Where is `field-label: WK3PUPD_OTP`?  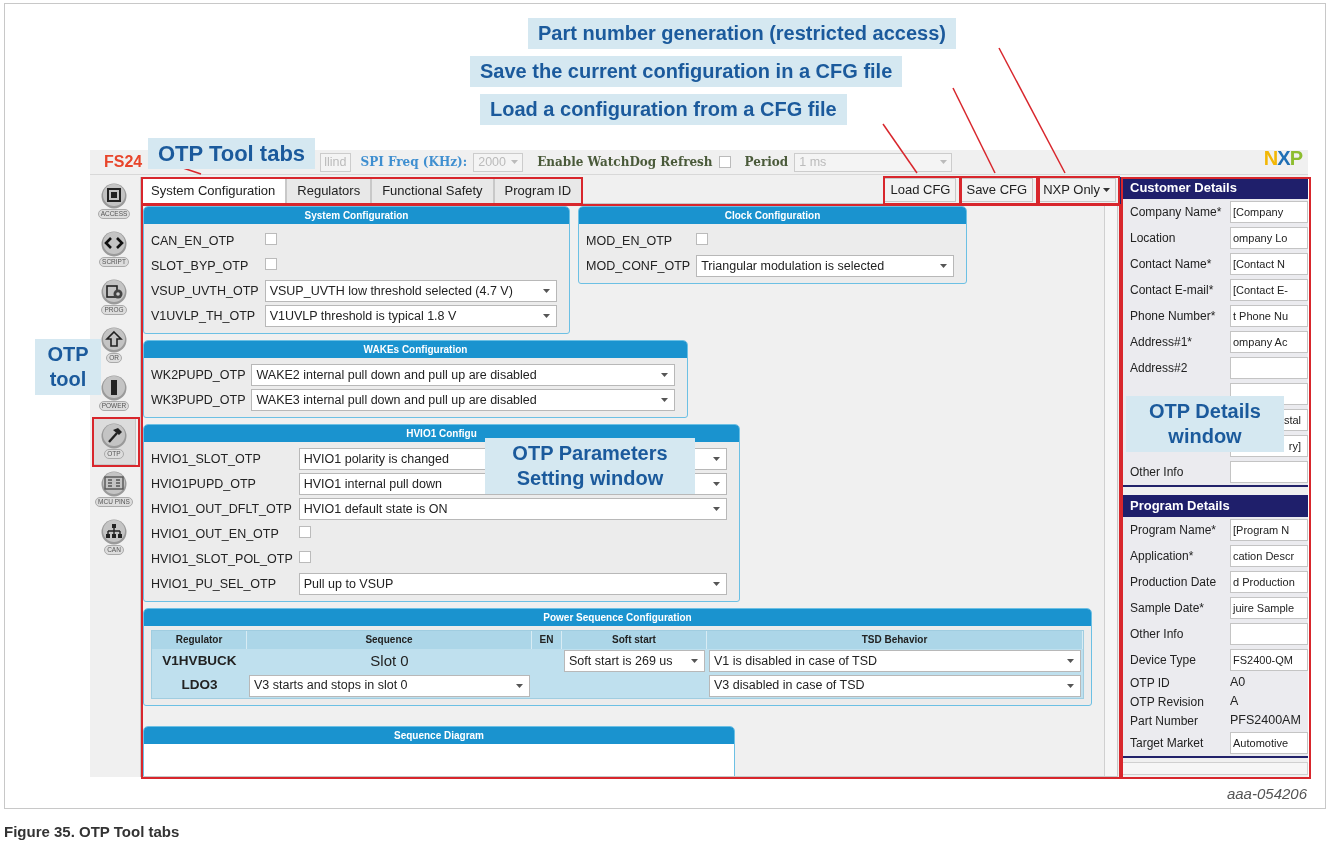 field-label: WK3PUPD_OTP is located at coordinates (198, 400).